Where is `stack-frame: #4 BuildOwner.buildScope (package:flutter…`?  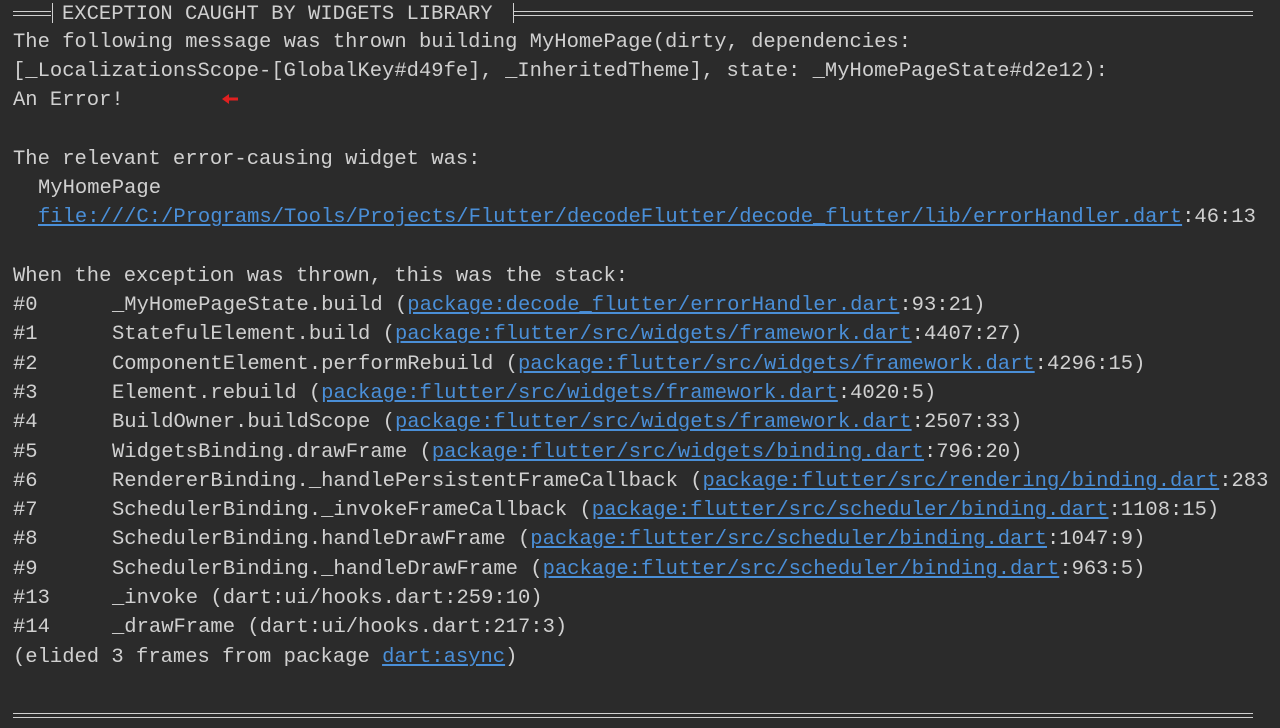
stack-frame: #4 BuildOwner.buildScope (package:flutter… is located at coordinates (646, 422).